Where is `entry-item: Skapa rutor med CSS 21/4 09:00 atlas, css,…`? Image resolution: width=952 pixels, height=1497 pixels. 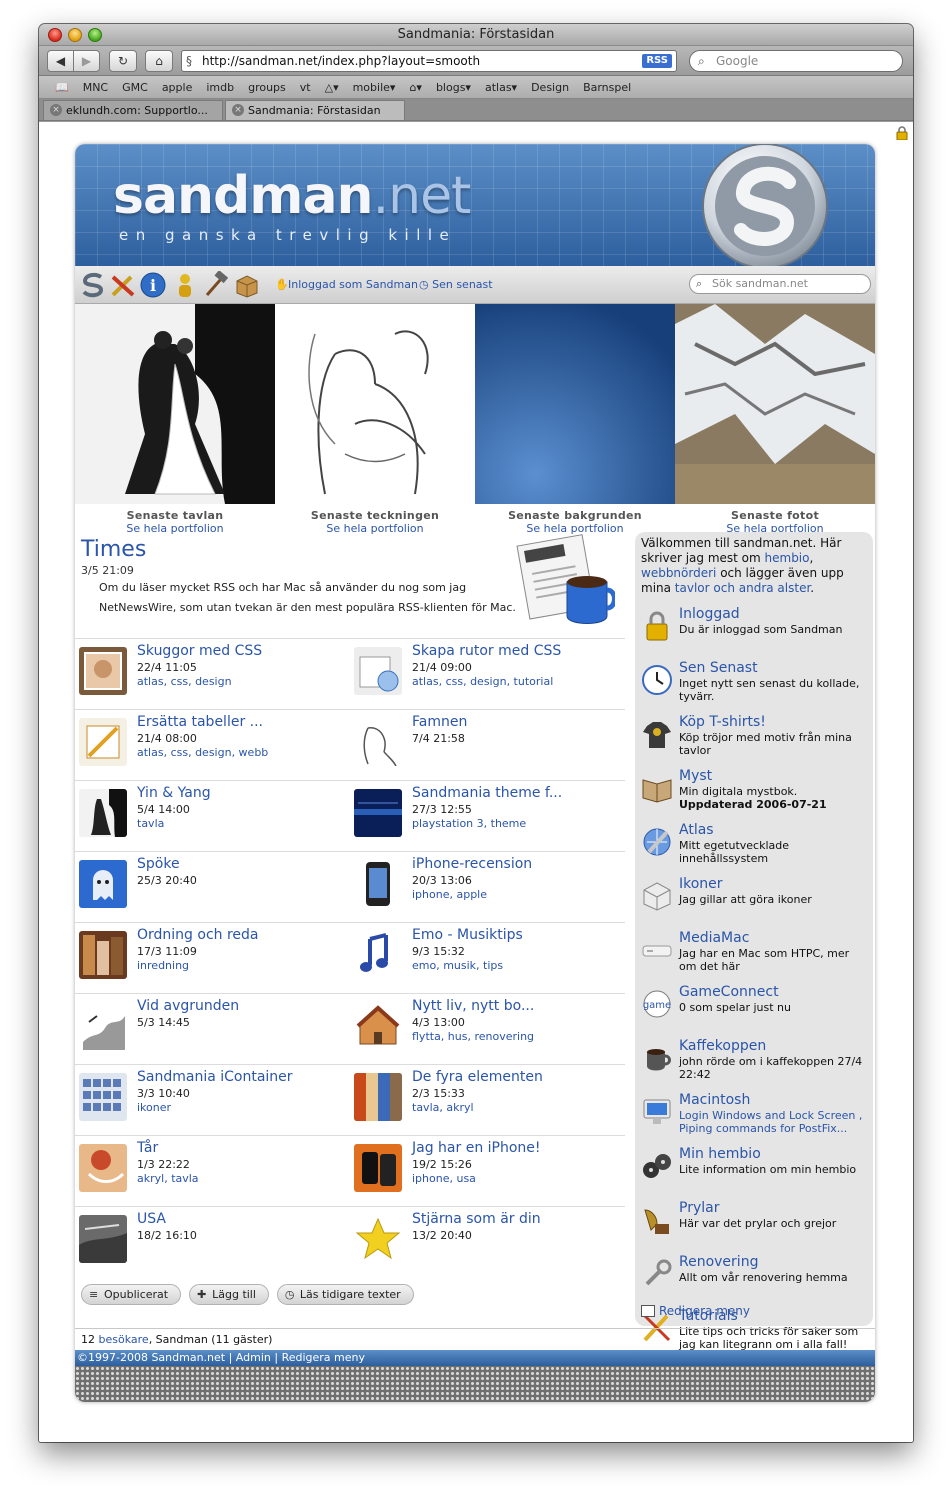 entry-item: Skapa rutor med CSS 21/4 09:00 atlas, css,… is located at coordinates (486, 674).